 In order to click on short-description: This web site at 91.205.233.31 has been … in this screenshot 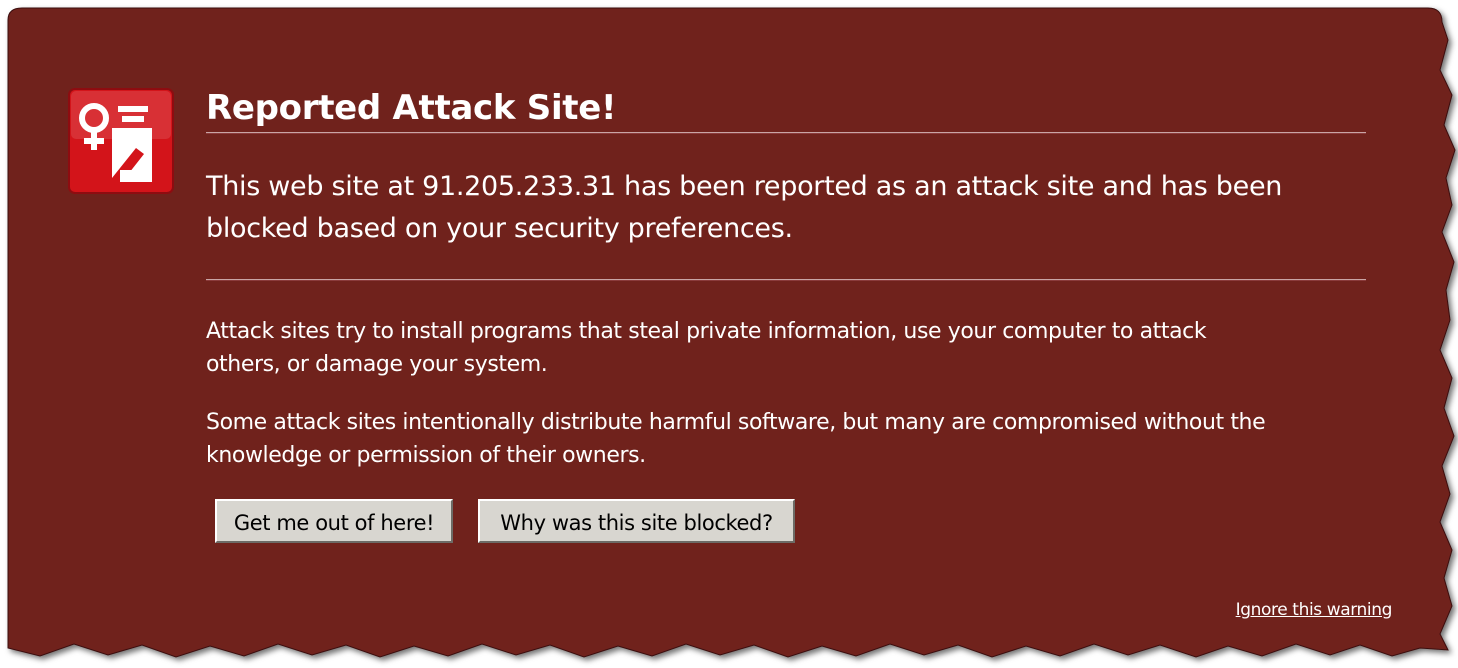, I will do `click(744, 207)`.